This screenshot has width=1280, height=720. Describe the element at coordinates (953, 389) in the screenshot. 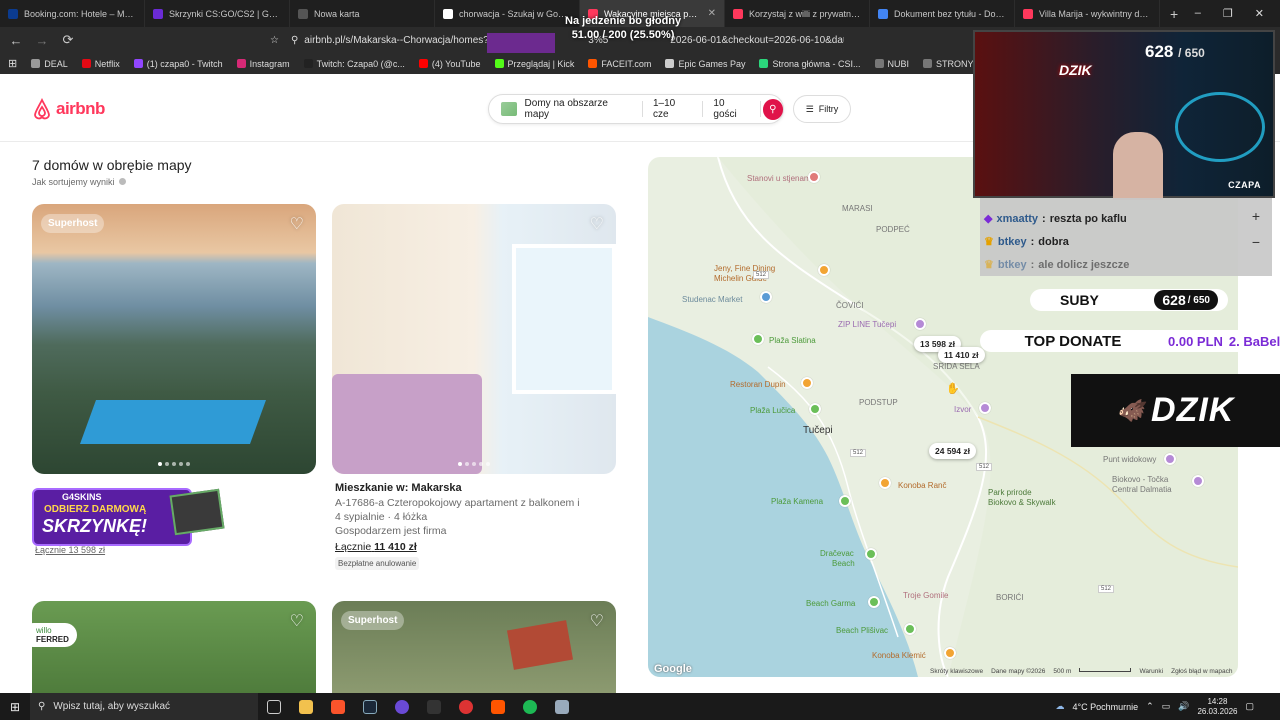

I see `hand-cursor-icon: ✋` at that location.